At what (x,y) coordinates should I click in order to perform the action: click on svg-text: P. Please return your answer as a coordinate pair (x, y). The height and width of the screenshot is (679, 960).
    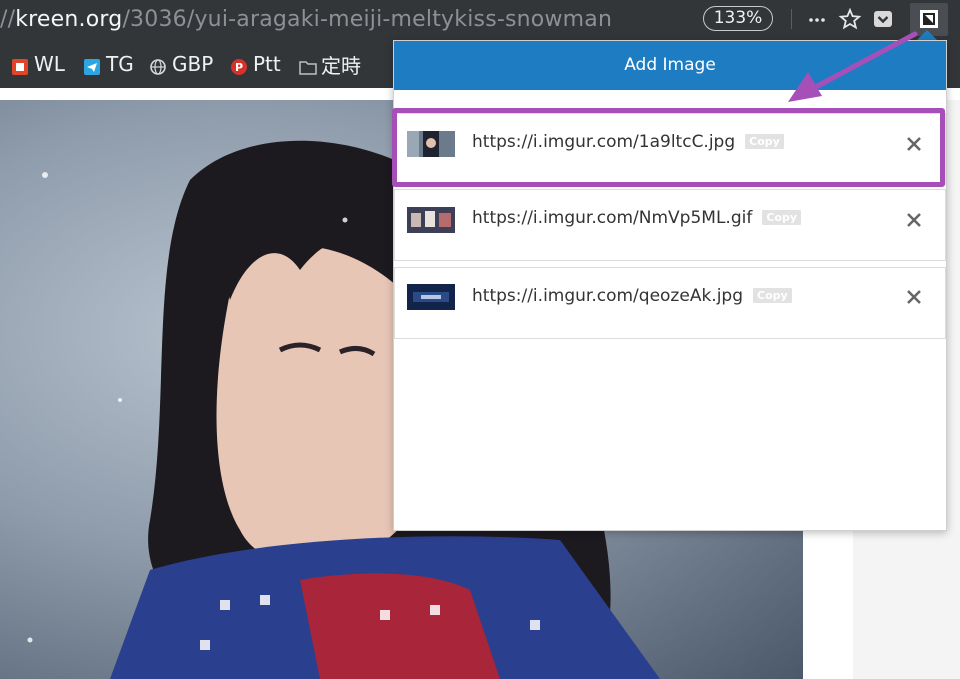
    Looking at the image, I should click on (239, 67).